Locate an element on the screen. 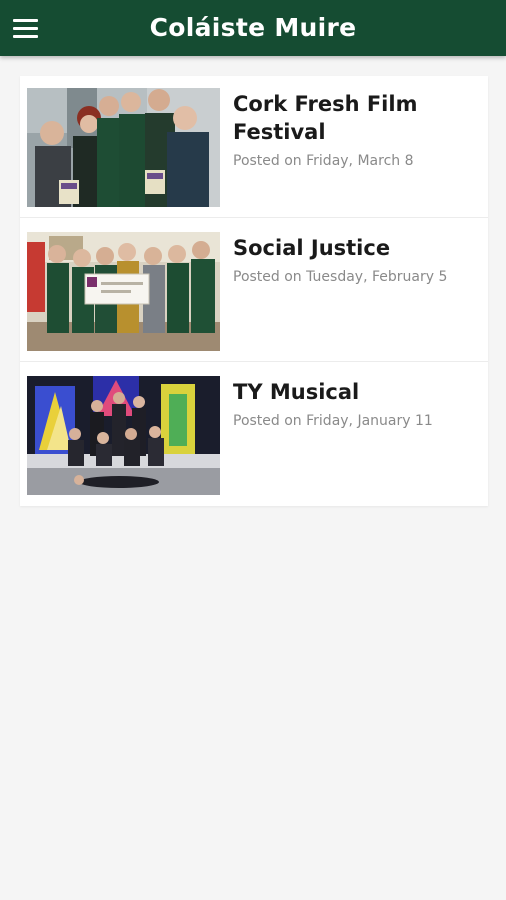 The width and height of the screenshot is (506, 900). app-bar: Coláiste Muire is located at coordinates (253, 28).